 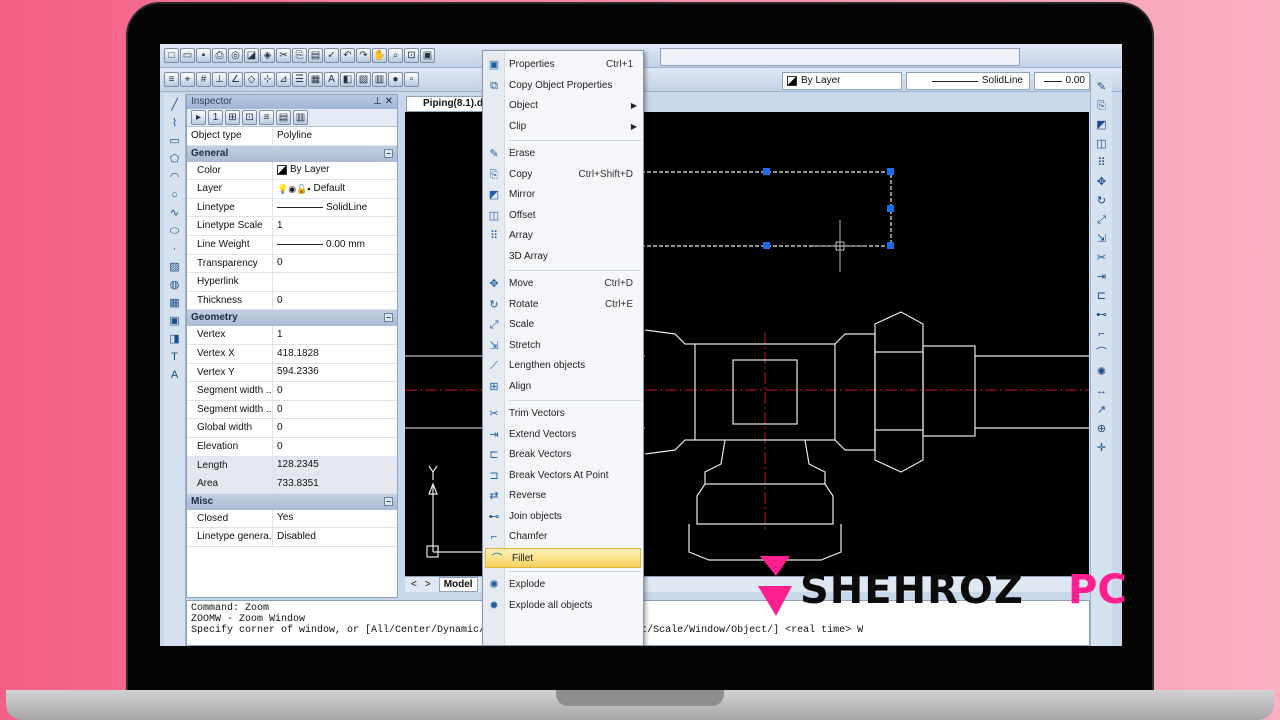 I want to click on property-group-general: General −, so click(x=292, y=153).